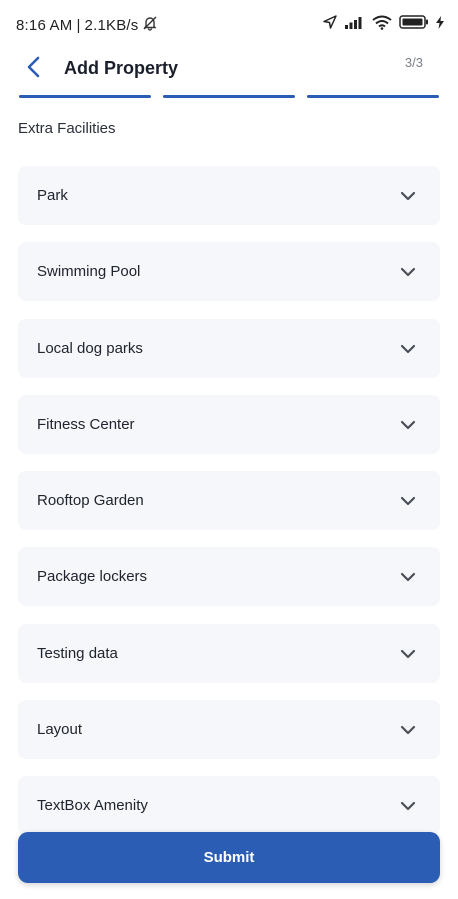 Image resolution: width=458 pixels, height=899 pixels. What do you see at coordinates (229, 195) in the screenshot?
I see `facility-dropdown-park: Park` at bounding box center [229, 195].